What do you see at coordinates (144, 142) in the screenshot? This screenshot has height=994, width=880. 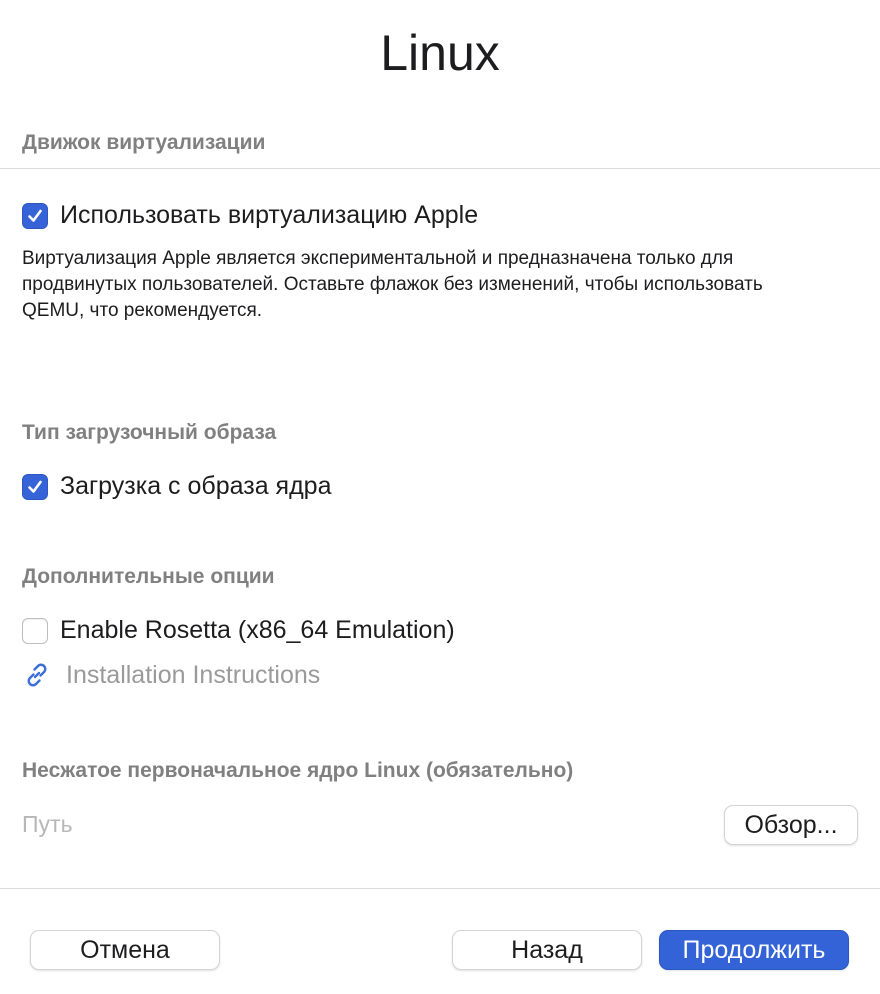 I see `virtualization-section-header: Движок виртуализации` at bounding box center [144, 142].